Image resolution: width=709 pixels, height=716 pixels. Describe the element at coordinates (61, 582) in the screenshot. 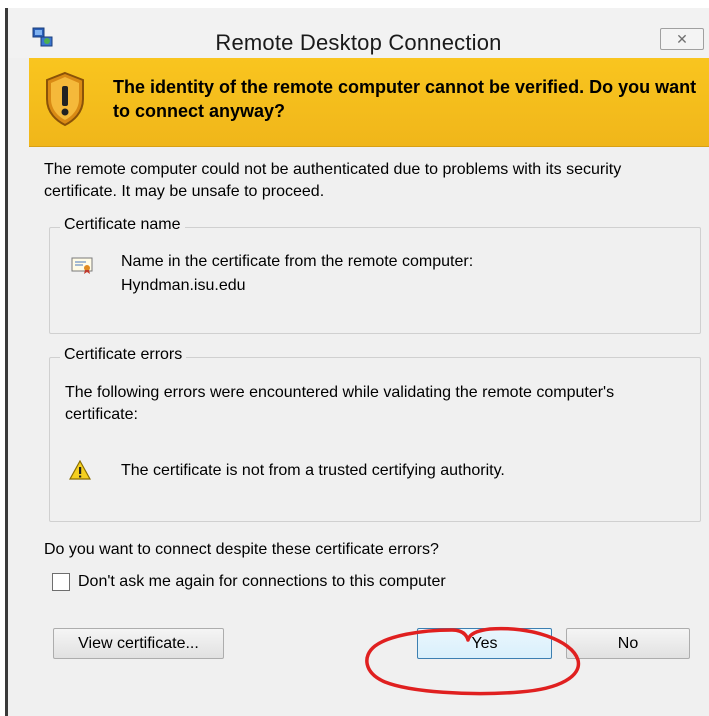

I see `dont-ask-again-checkbox` at that location.